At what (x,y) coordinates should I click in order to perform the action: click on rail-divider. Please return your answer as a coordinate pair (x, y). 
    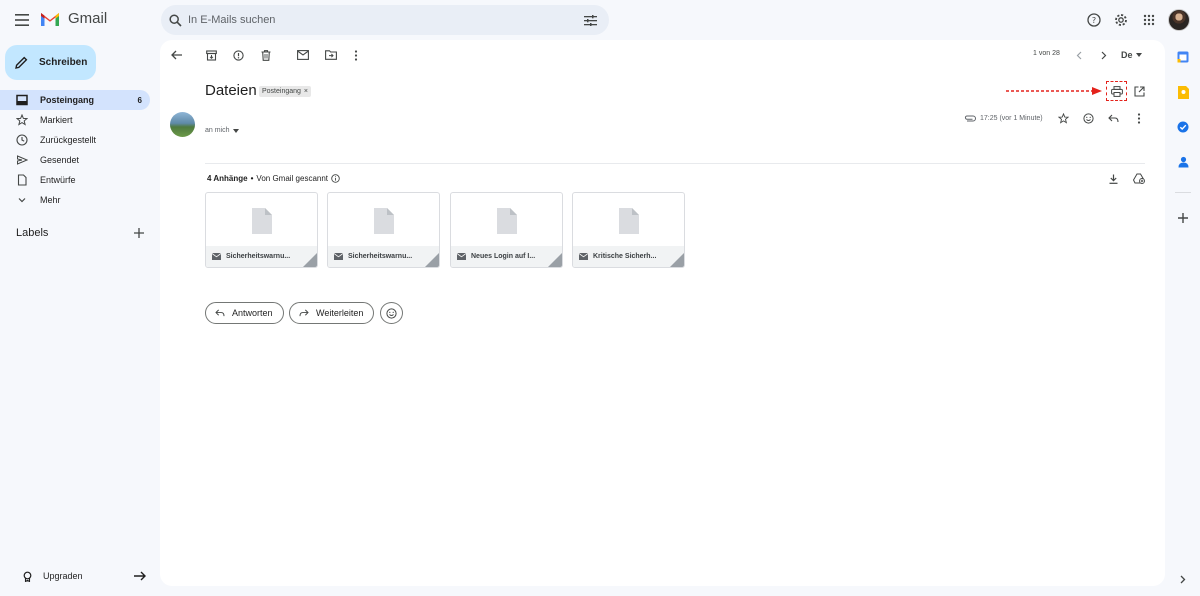
    Looking at the image, I should click on (1183, 192).